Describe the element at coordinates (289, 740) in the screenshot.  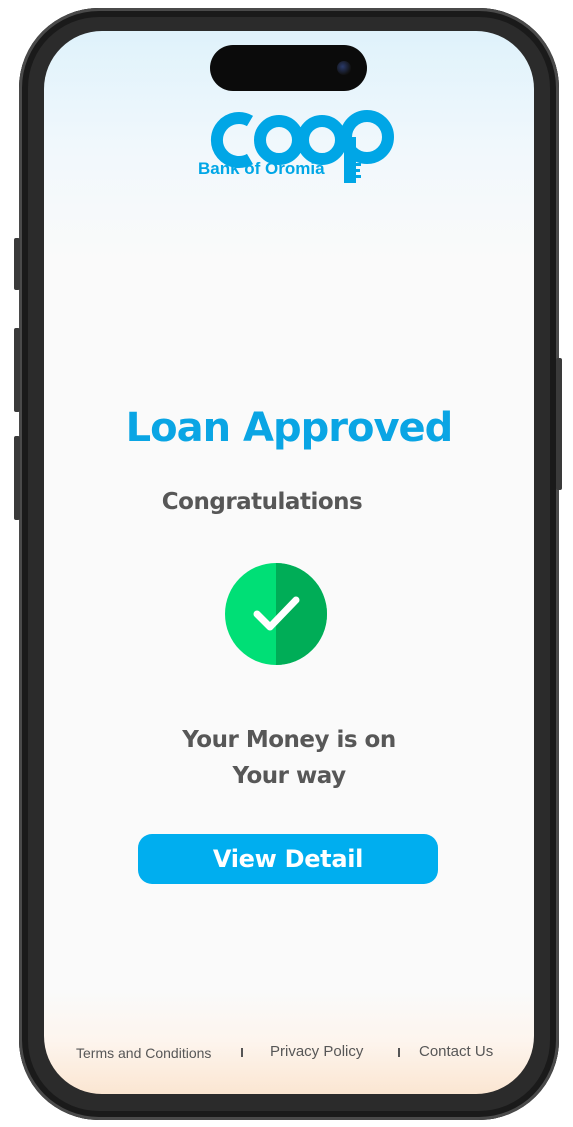
I see `message-line-1: Your Money is on` at that location.